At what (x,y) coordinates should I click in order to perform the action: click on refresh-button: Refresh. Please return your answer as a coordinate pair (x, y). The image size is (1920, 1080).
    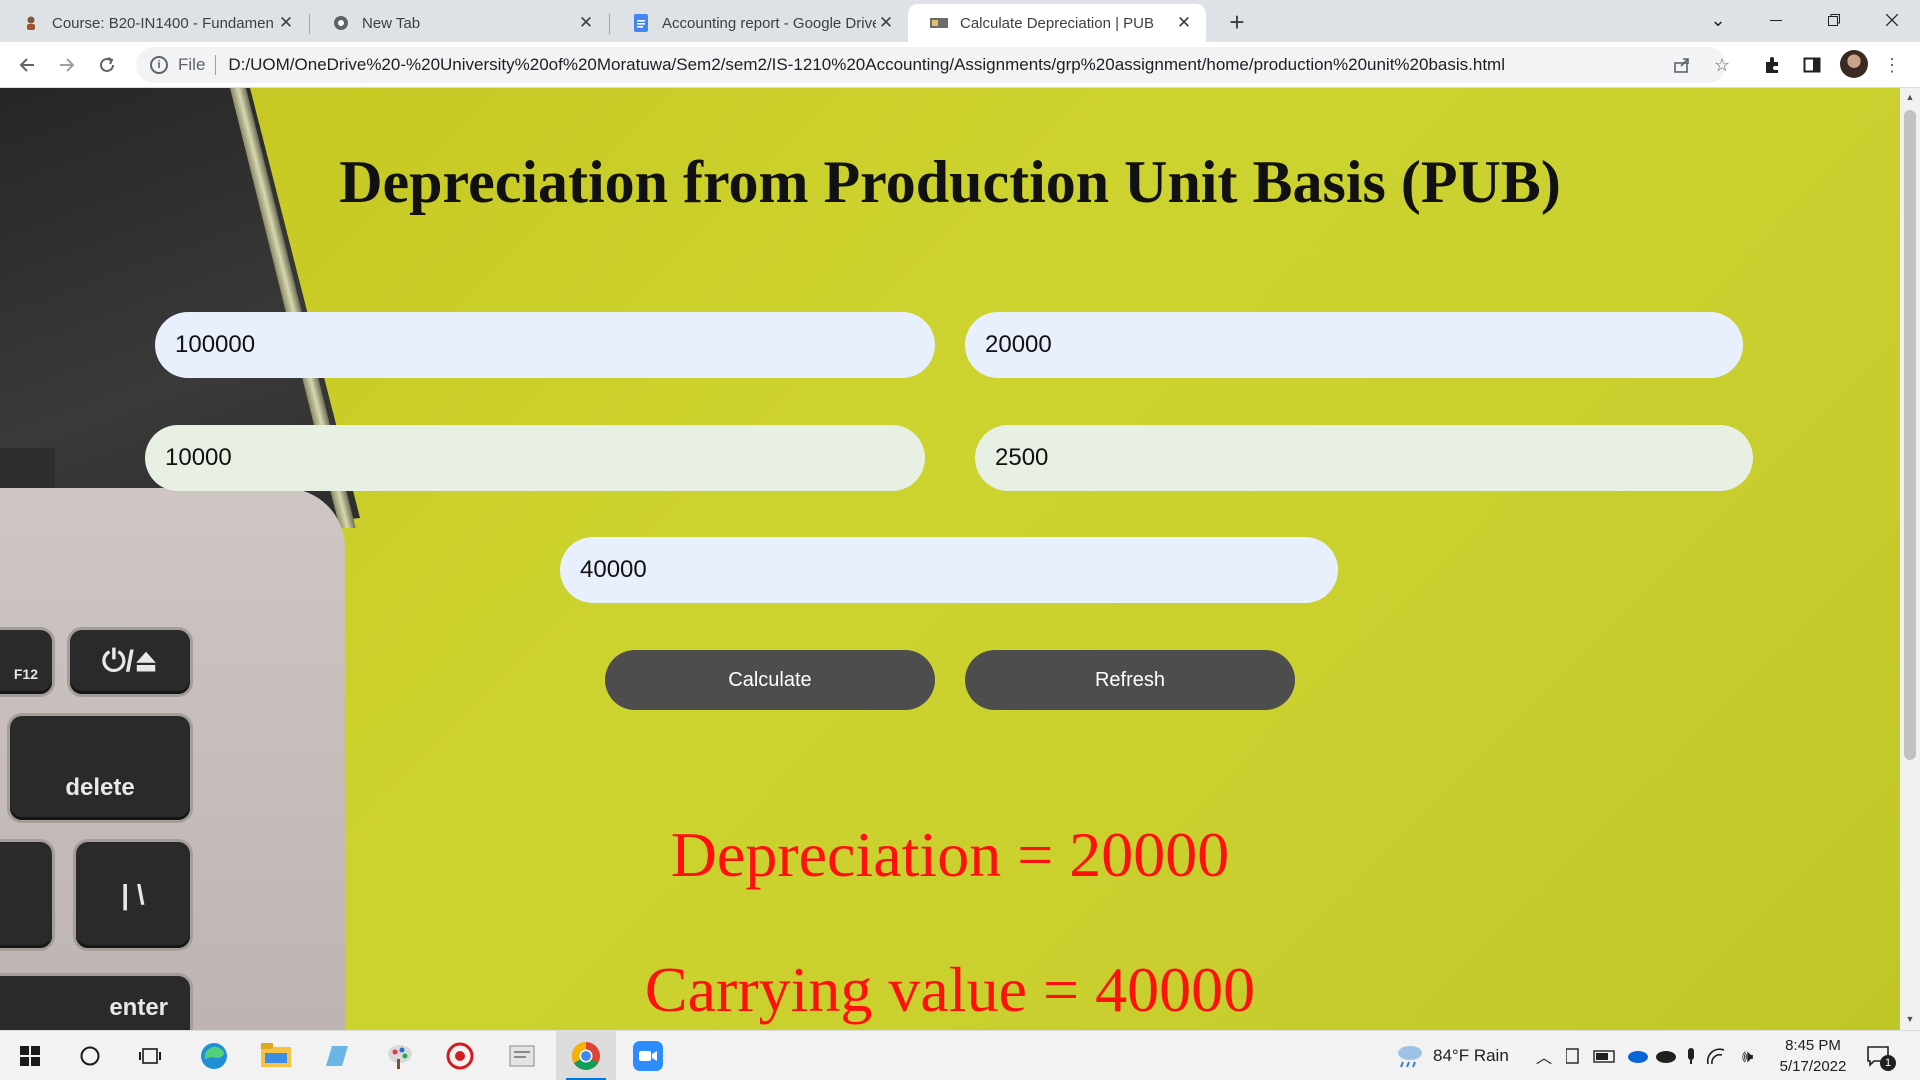
    Looking at the image, I should click on (1130, 680).